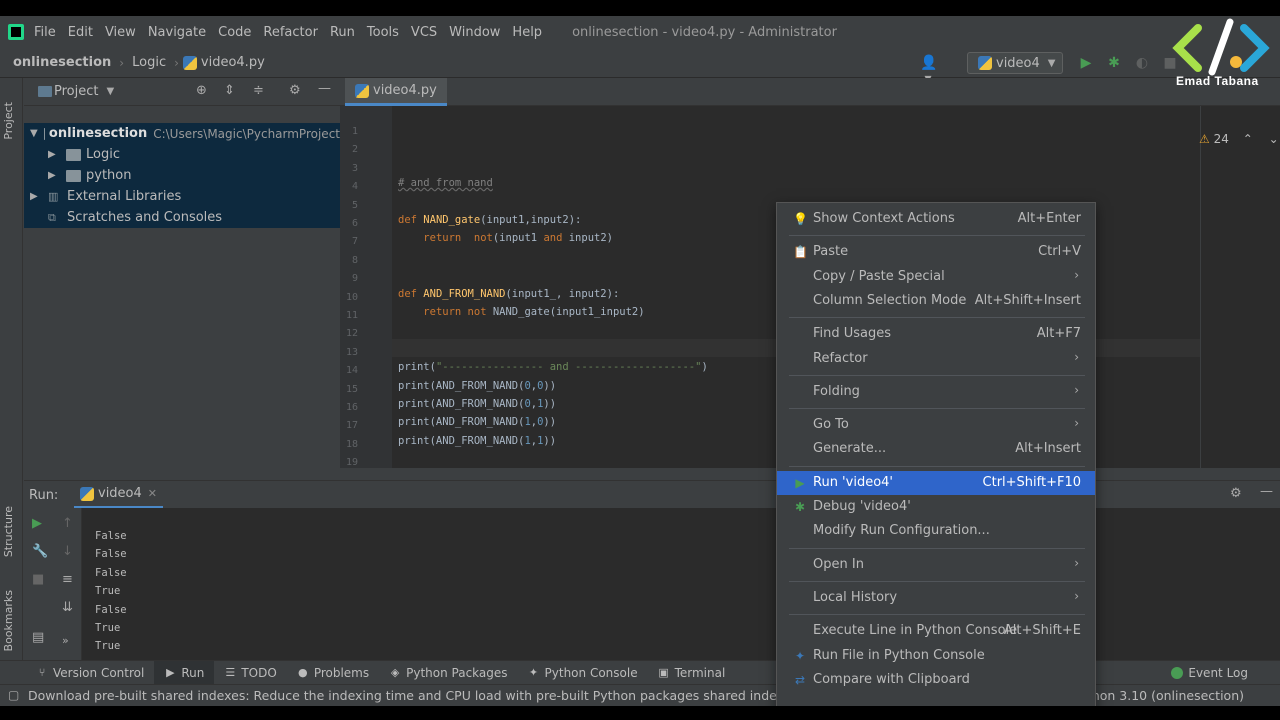  What do you see at coordinates (383, 32) in the screenshot?
I see `menu-tools: Tools` at bounding box center [383, 32].